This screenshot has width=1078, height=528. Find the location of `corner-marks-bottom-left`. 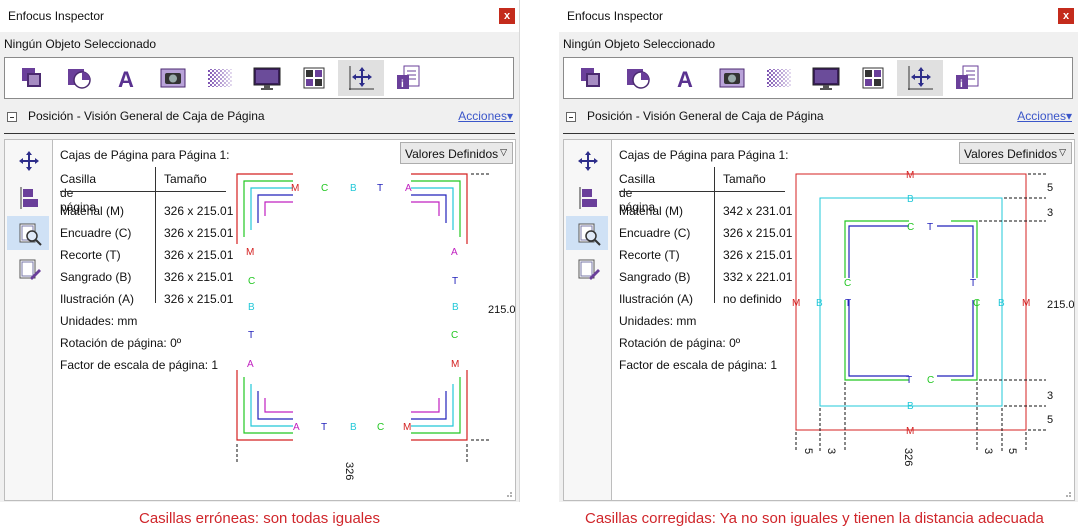

corner-marks-bottom-left is located at coordinates (264, 405).